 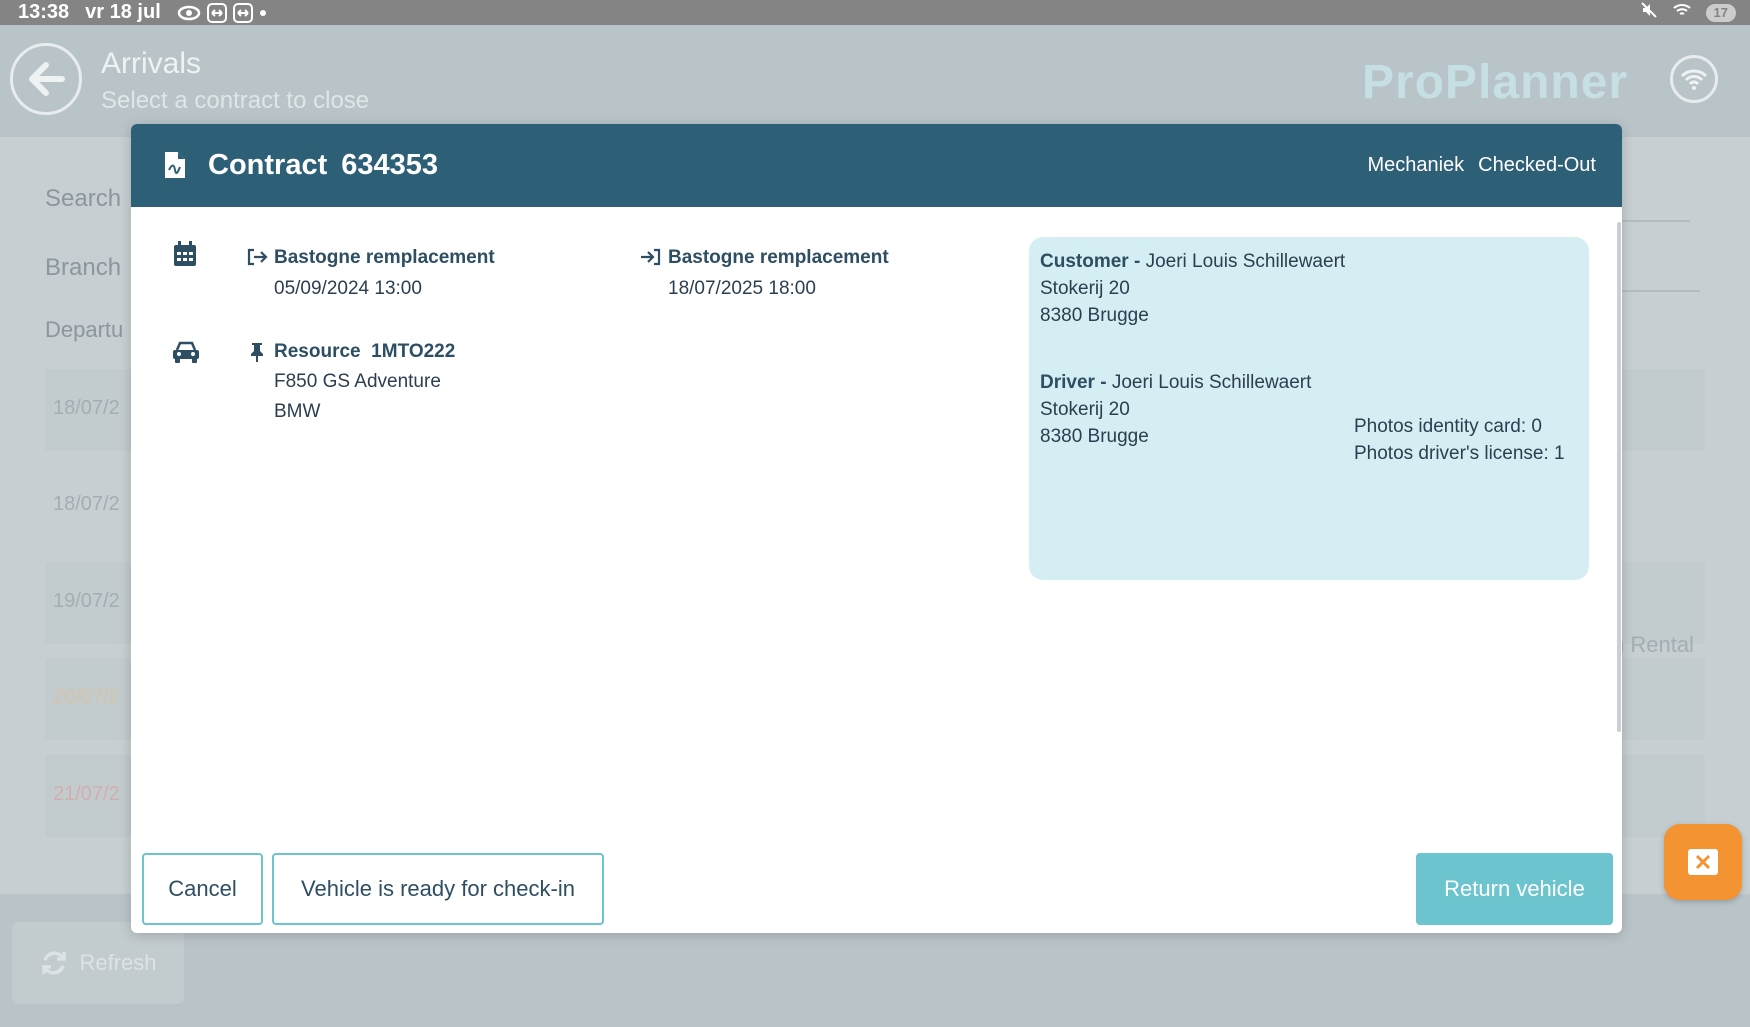 I want to click on remote-session-icon, so click(x=216, y=12).